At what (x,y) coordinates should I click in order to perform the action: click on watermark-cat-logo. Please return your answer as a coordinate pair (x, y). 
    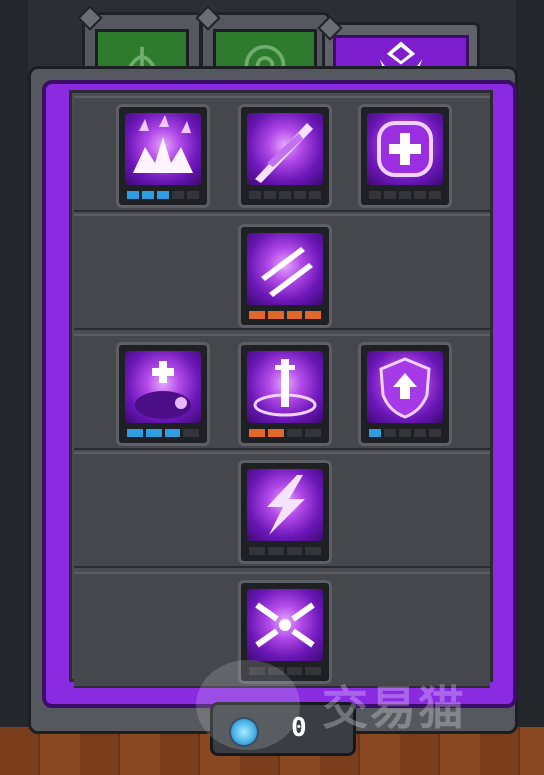
    Looking at the image, I should click on (248, 705).